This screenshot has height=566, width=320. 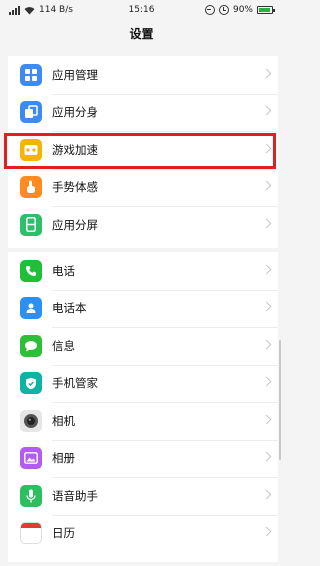 I want to click on split-screen-icon, so click(x=31, y=224).